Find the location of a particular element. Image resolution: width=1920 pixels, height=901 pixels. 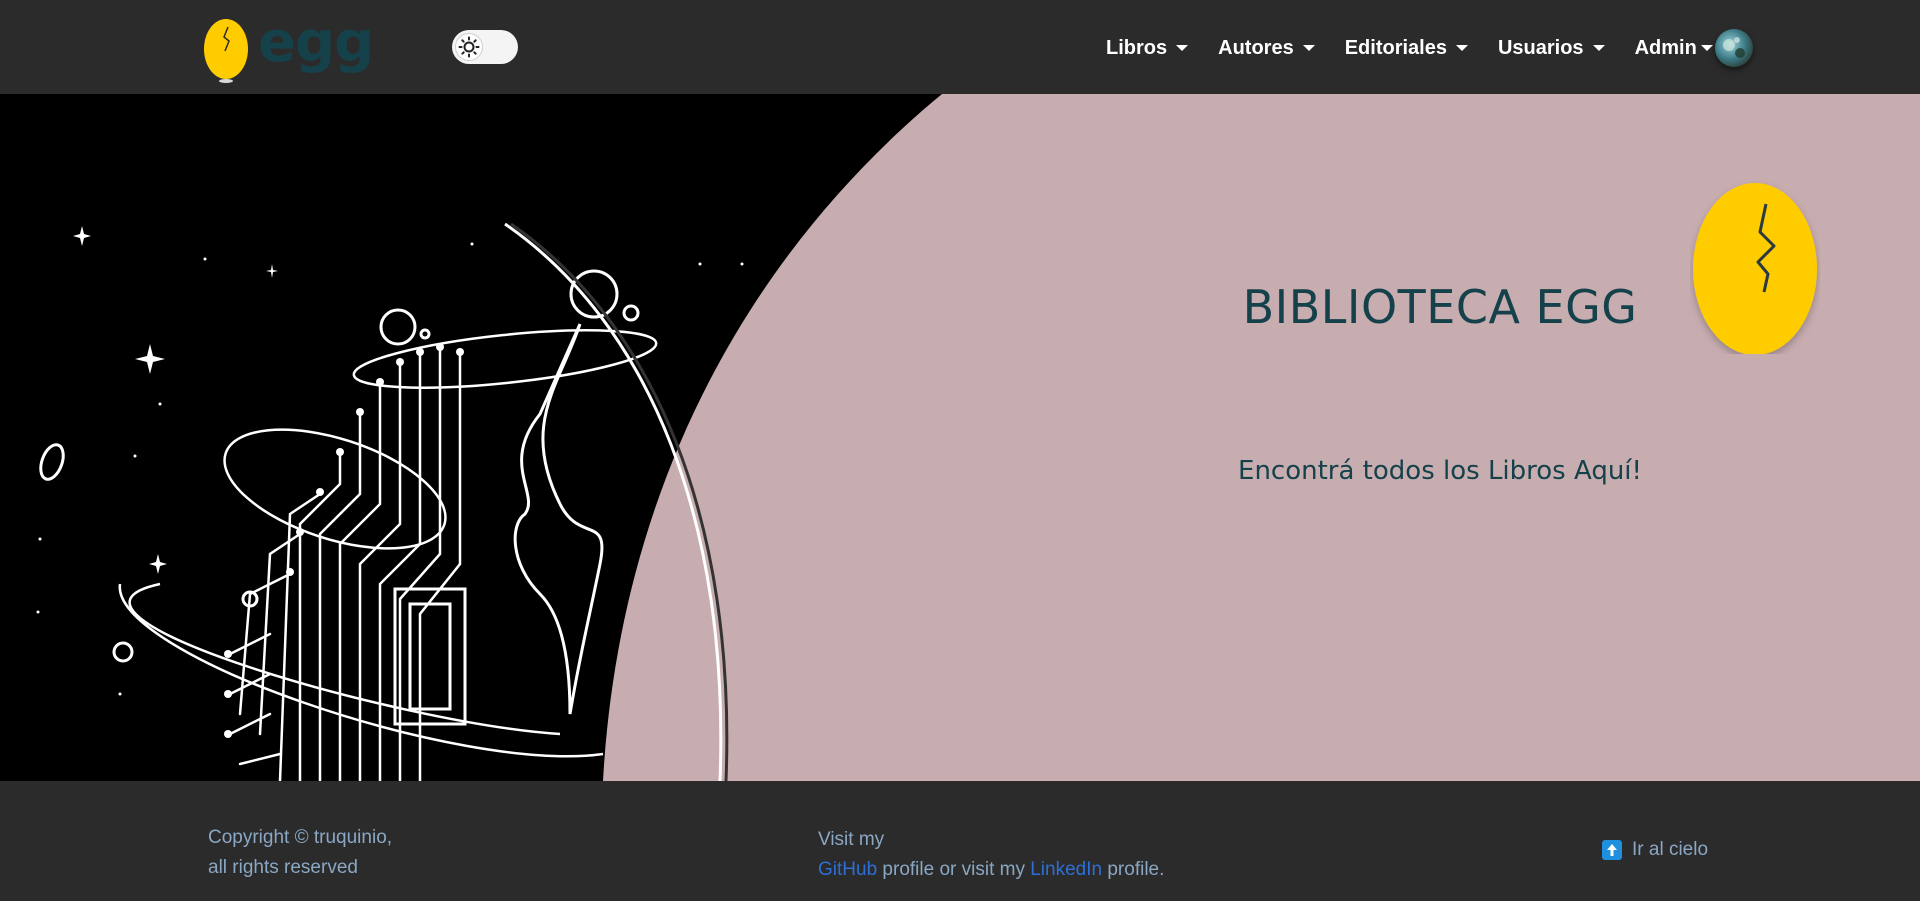

cracked-egg-icon is located at coordinates (1755, 268).